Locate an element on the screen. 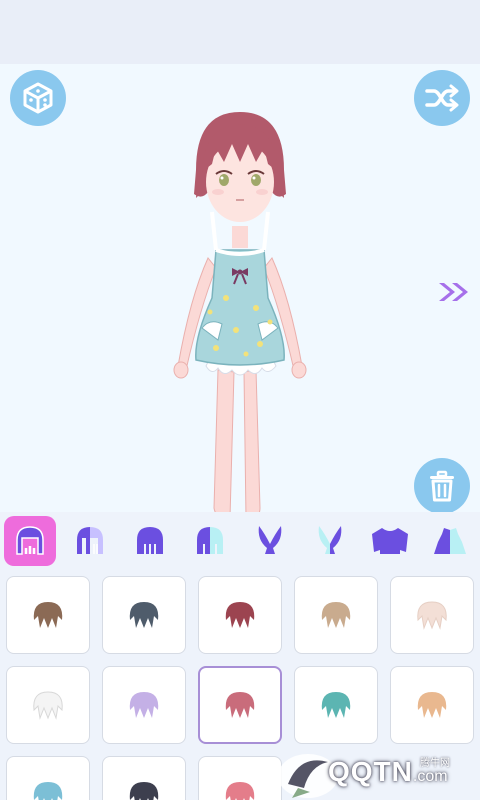 This screenshot has width=480, height=800. tab-top is located at coordinates (390, 541).